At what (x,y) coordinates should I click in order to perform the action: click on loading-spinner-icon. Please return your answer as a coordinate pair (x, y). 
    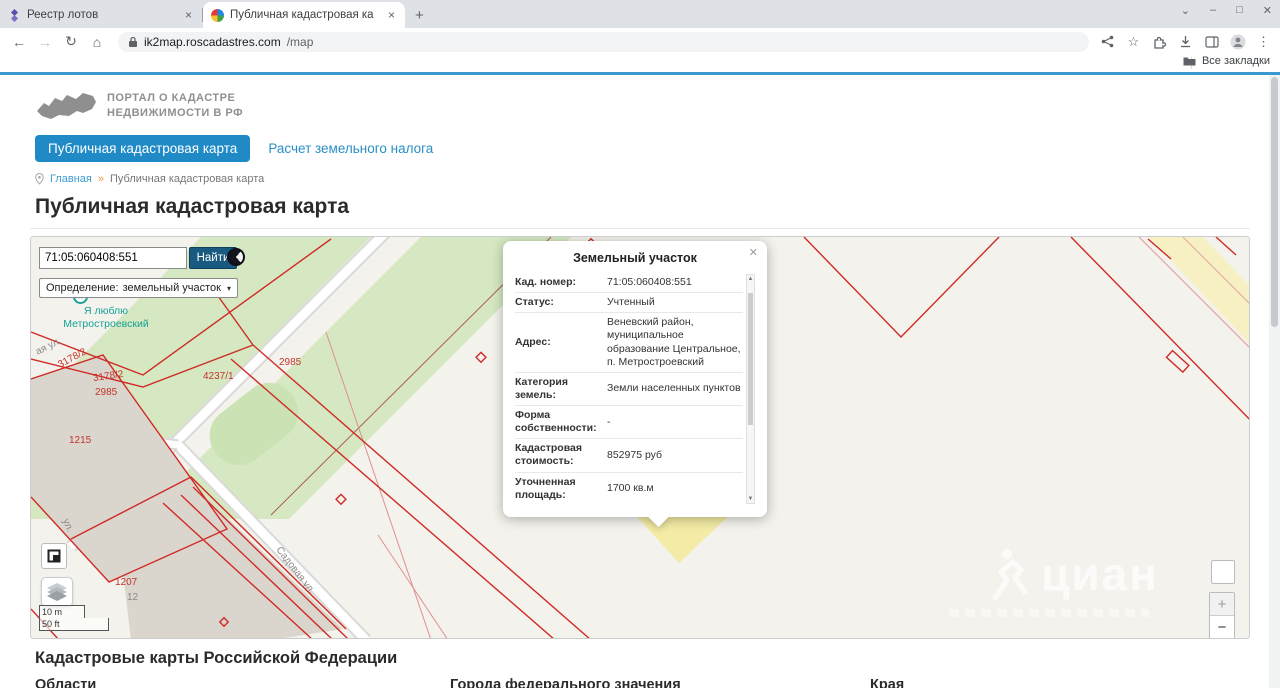
    Looking at the image, I should click on (236, 257).